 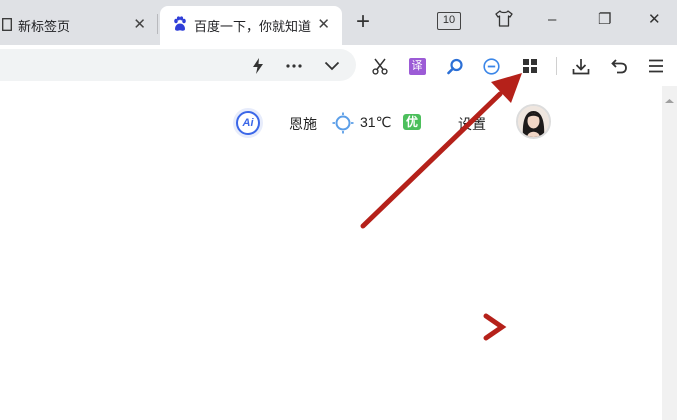 I want to click on sunny-weather-icon, so click(x=343, y=123).